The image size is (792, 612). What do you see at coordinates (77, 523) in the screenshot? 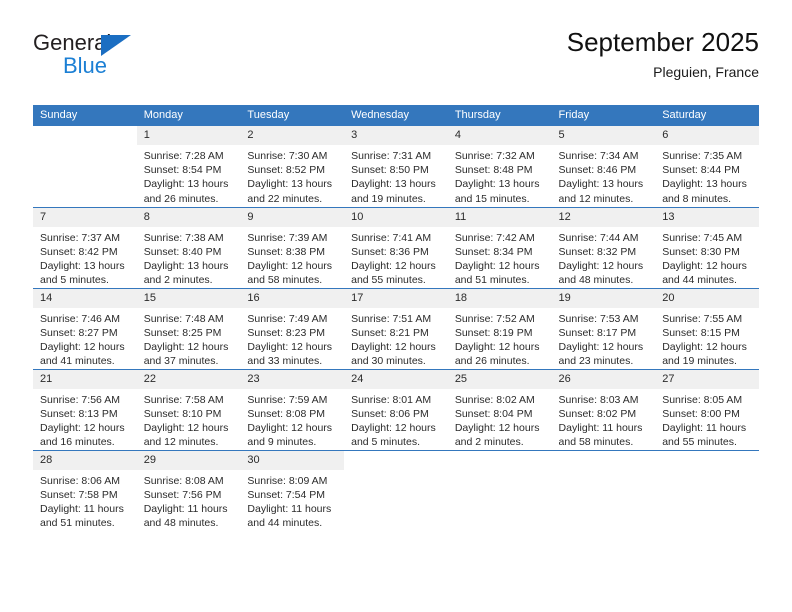
I see `daylight-line-2: and 51 minutes.` at bounding box center [77, 523].